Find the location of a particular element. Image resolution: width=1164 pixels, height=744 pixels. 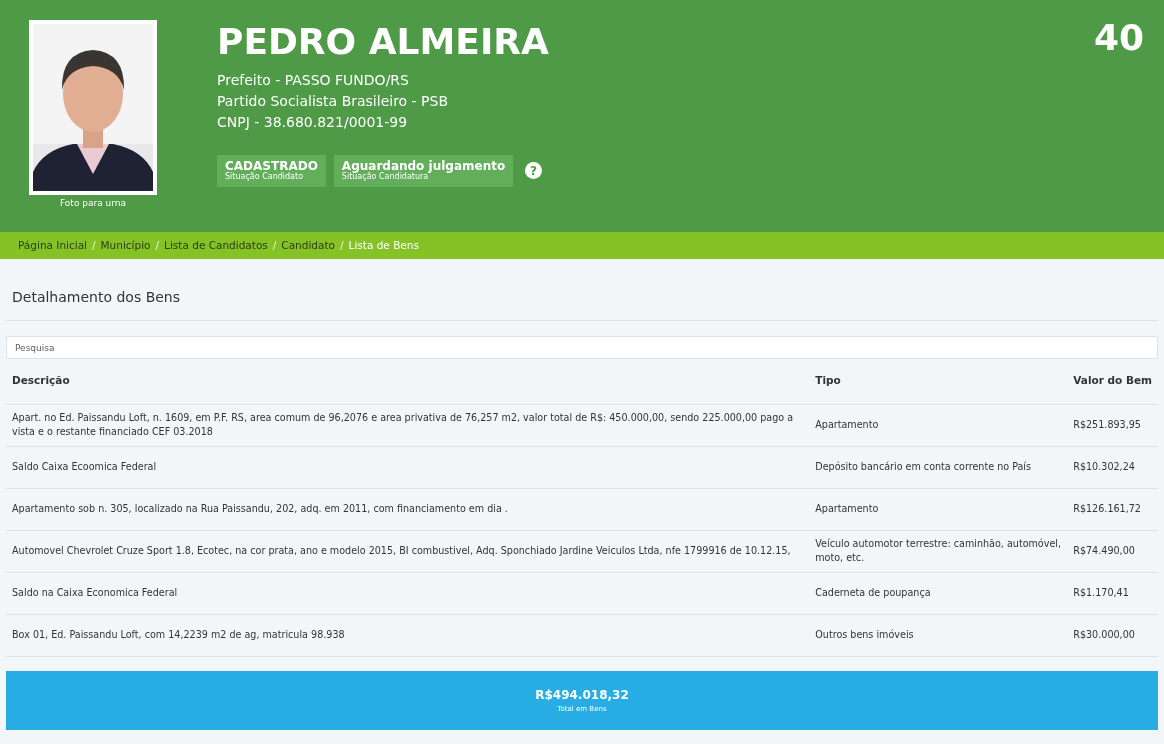

total-value: R$494.018,32 is located at coordinates (582, 695).